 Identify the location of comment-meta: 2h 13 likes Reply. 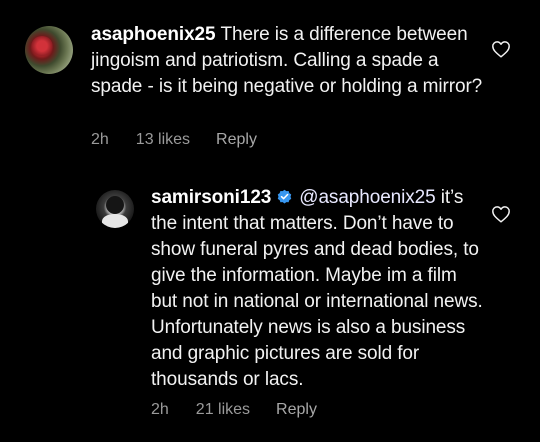
(174, 140).